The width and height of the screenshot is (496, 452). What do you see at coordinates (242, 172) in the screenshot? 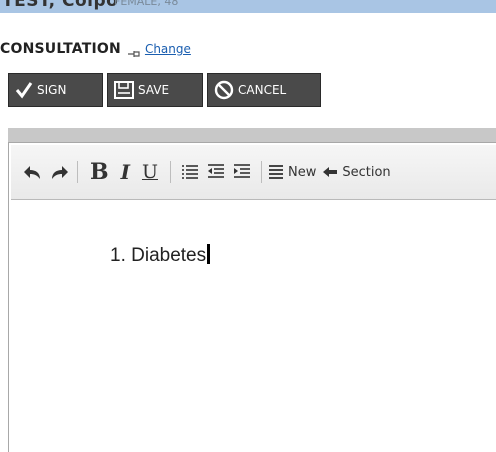
I see `indent-icon` at bounding box center [242, 172].